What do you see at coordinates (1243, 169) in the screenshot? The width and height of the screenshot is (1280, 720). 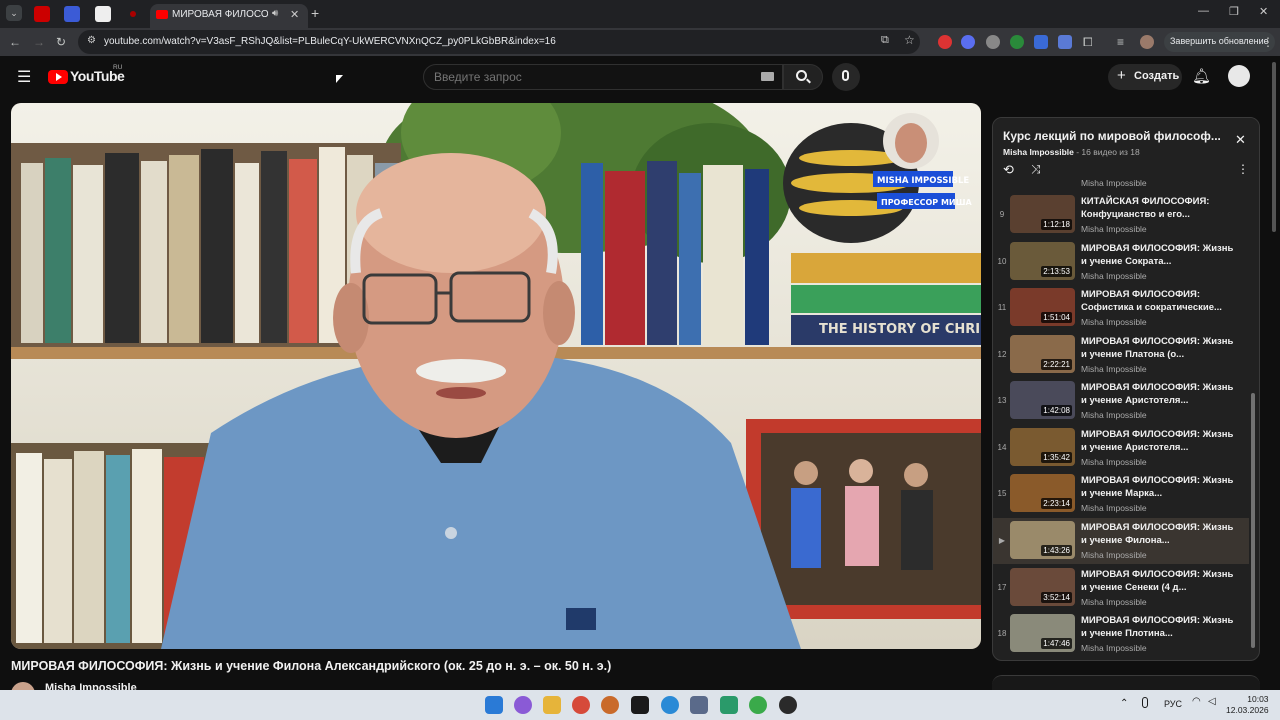 I see `playlist-menu-icon: ⋮` at bounding box center [1243, 169].